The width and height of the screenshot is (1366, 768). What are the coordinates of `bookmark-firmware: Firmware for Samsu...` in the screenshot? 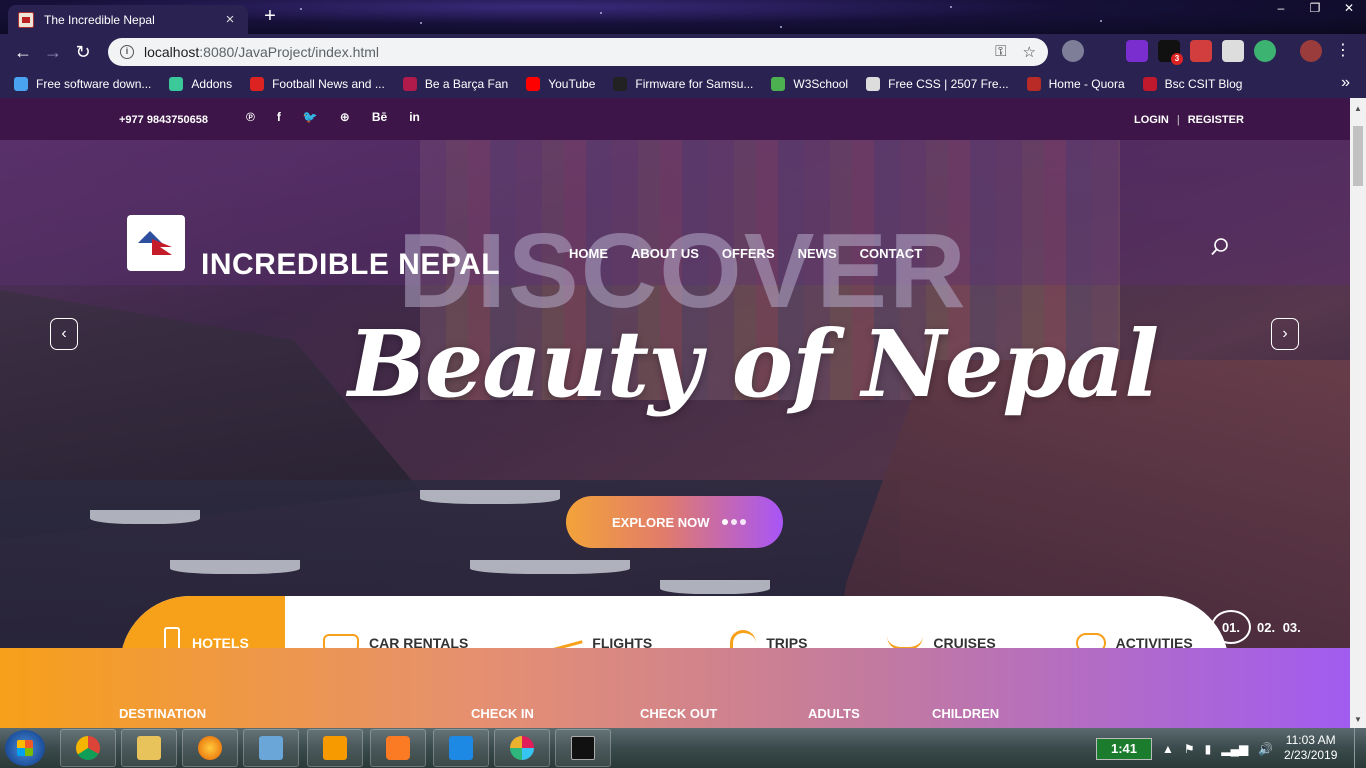 It's located at (683, 84).